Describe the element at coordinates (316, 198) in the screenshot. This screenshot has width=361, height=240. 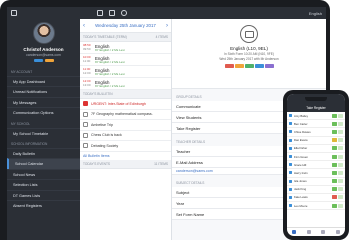
I see `register-row: Kate Lewis` at that location.